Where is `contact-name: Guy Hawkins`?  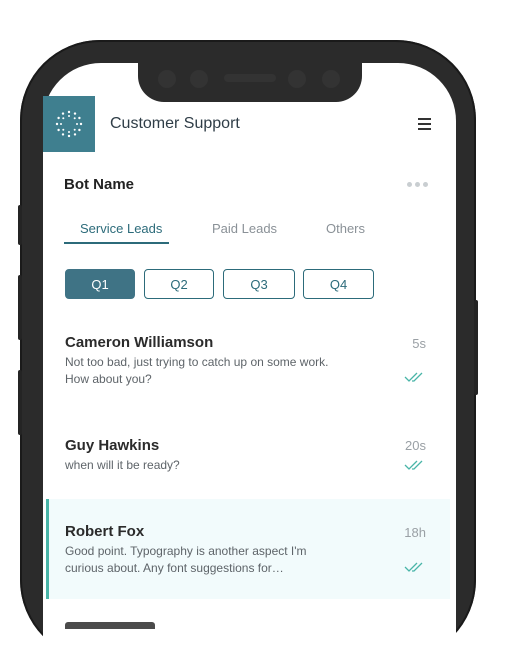
contact-name: Guy Hawkins is located at coordinates (112, 445).